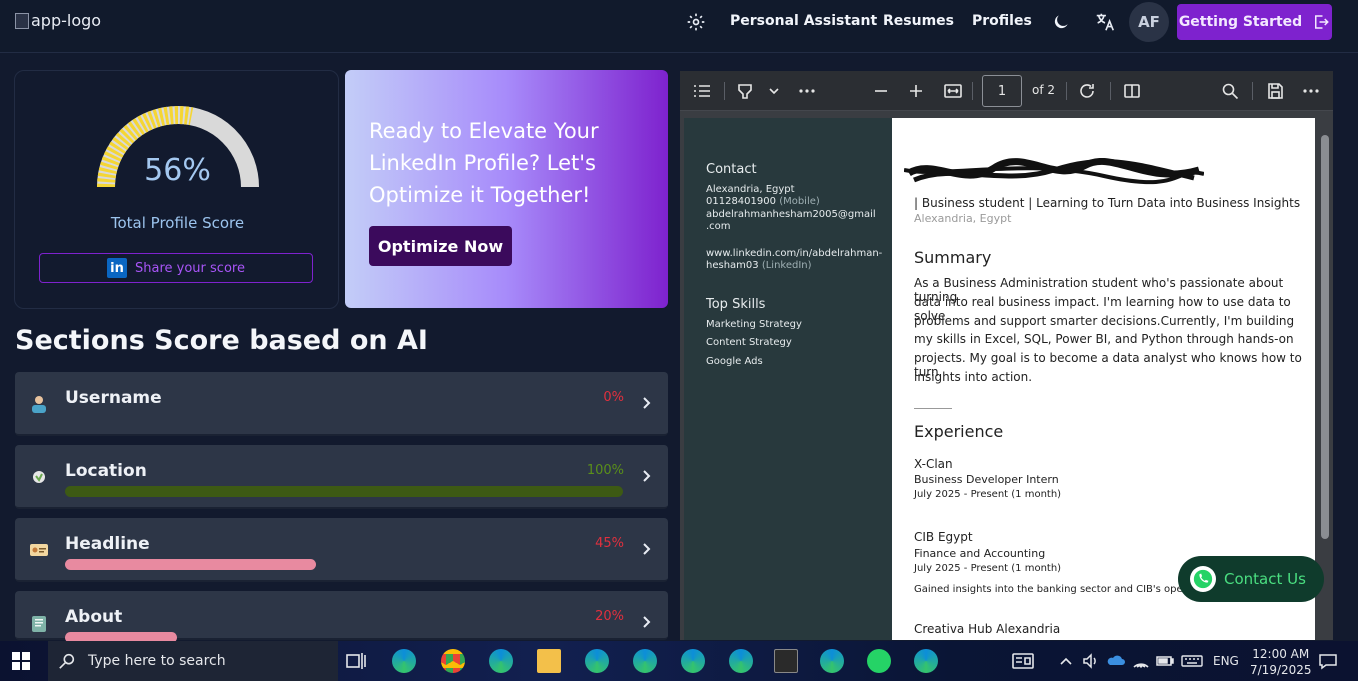  What do you see at coordinates (987, 629) in the screenshot?
I see `job-company: Creativa Hub Alexandria` at bounding box center [987, 629].